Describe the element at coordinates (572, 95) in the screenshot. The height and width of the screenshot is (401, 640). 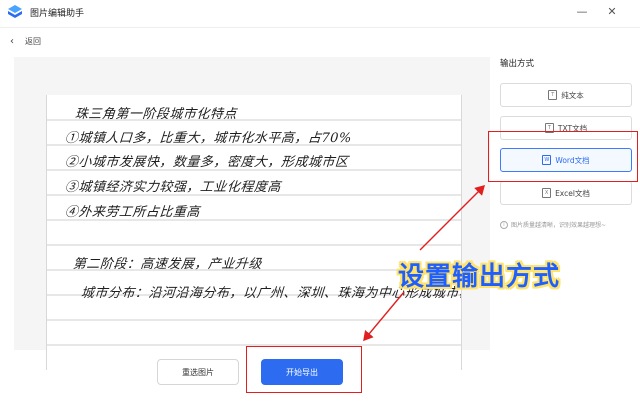
I see `option-label: 纯文本` at that location.